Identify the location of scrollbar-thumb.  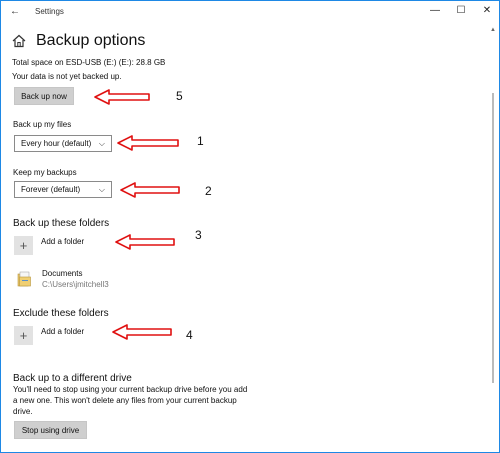
(493, 238).